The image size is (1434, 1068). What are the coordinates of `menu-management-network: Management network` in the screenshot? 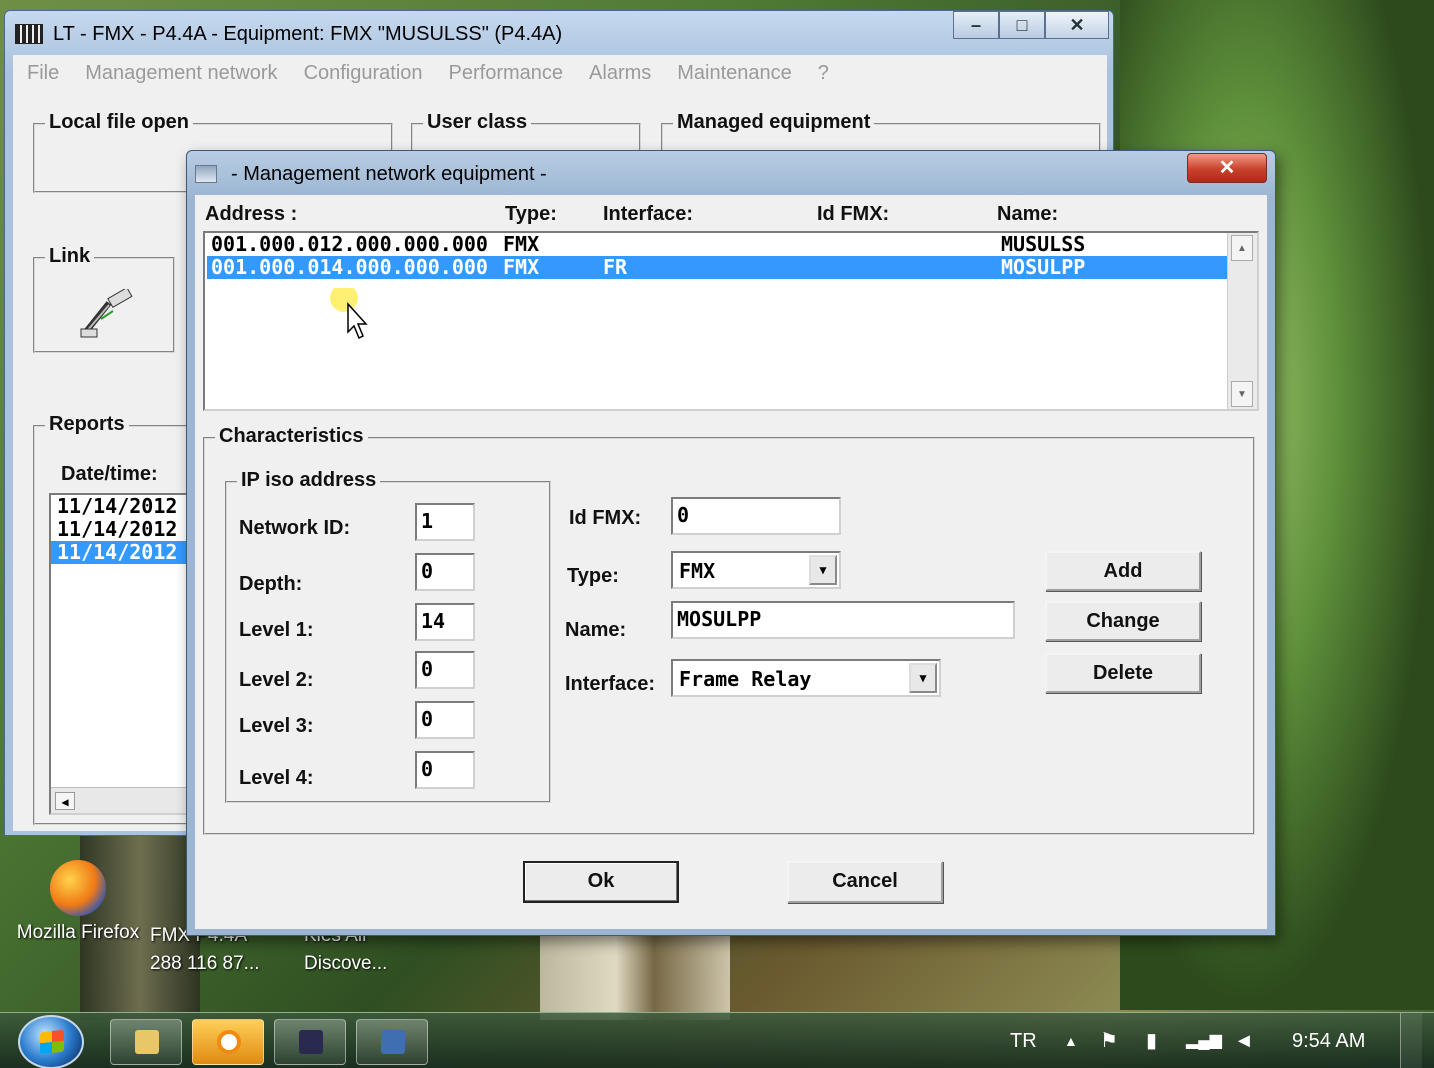 It's located at (181, 73).